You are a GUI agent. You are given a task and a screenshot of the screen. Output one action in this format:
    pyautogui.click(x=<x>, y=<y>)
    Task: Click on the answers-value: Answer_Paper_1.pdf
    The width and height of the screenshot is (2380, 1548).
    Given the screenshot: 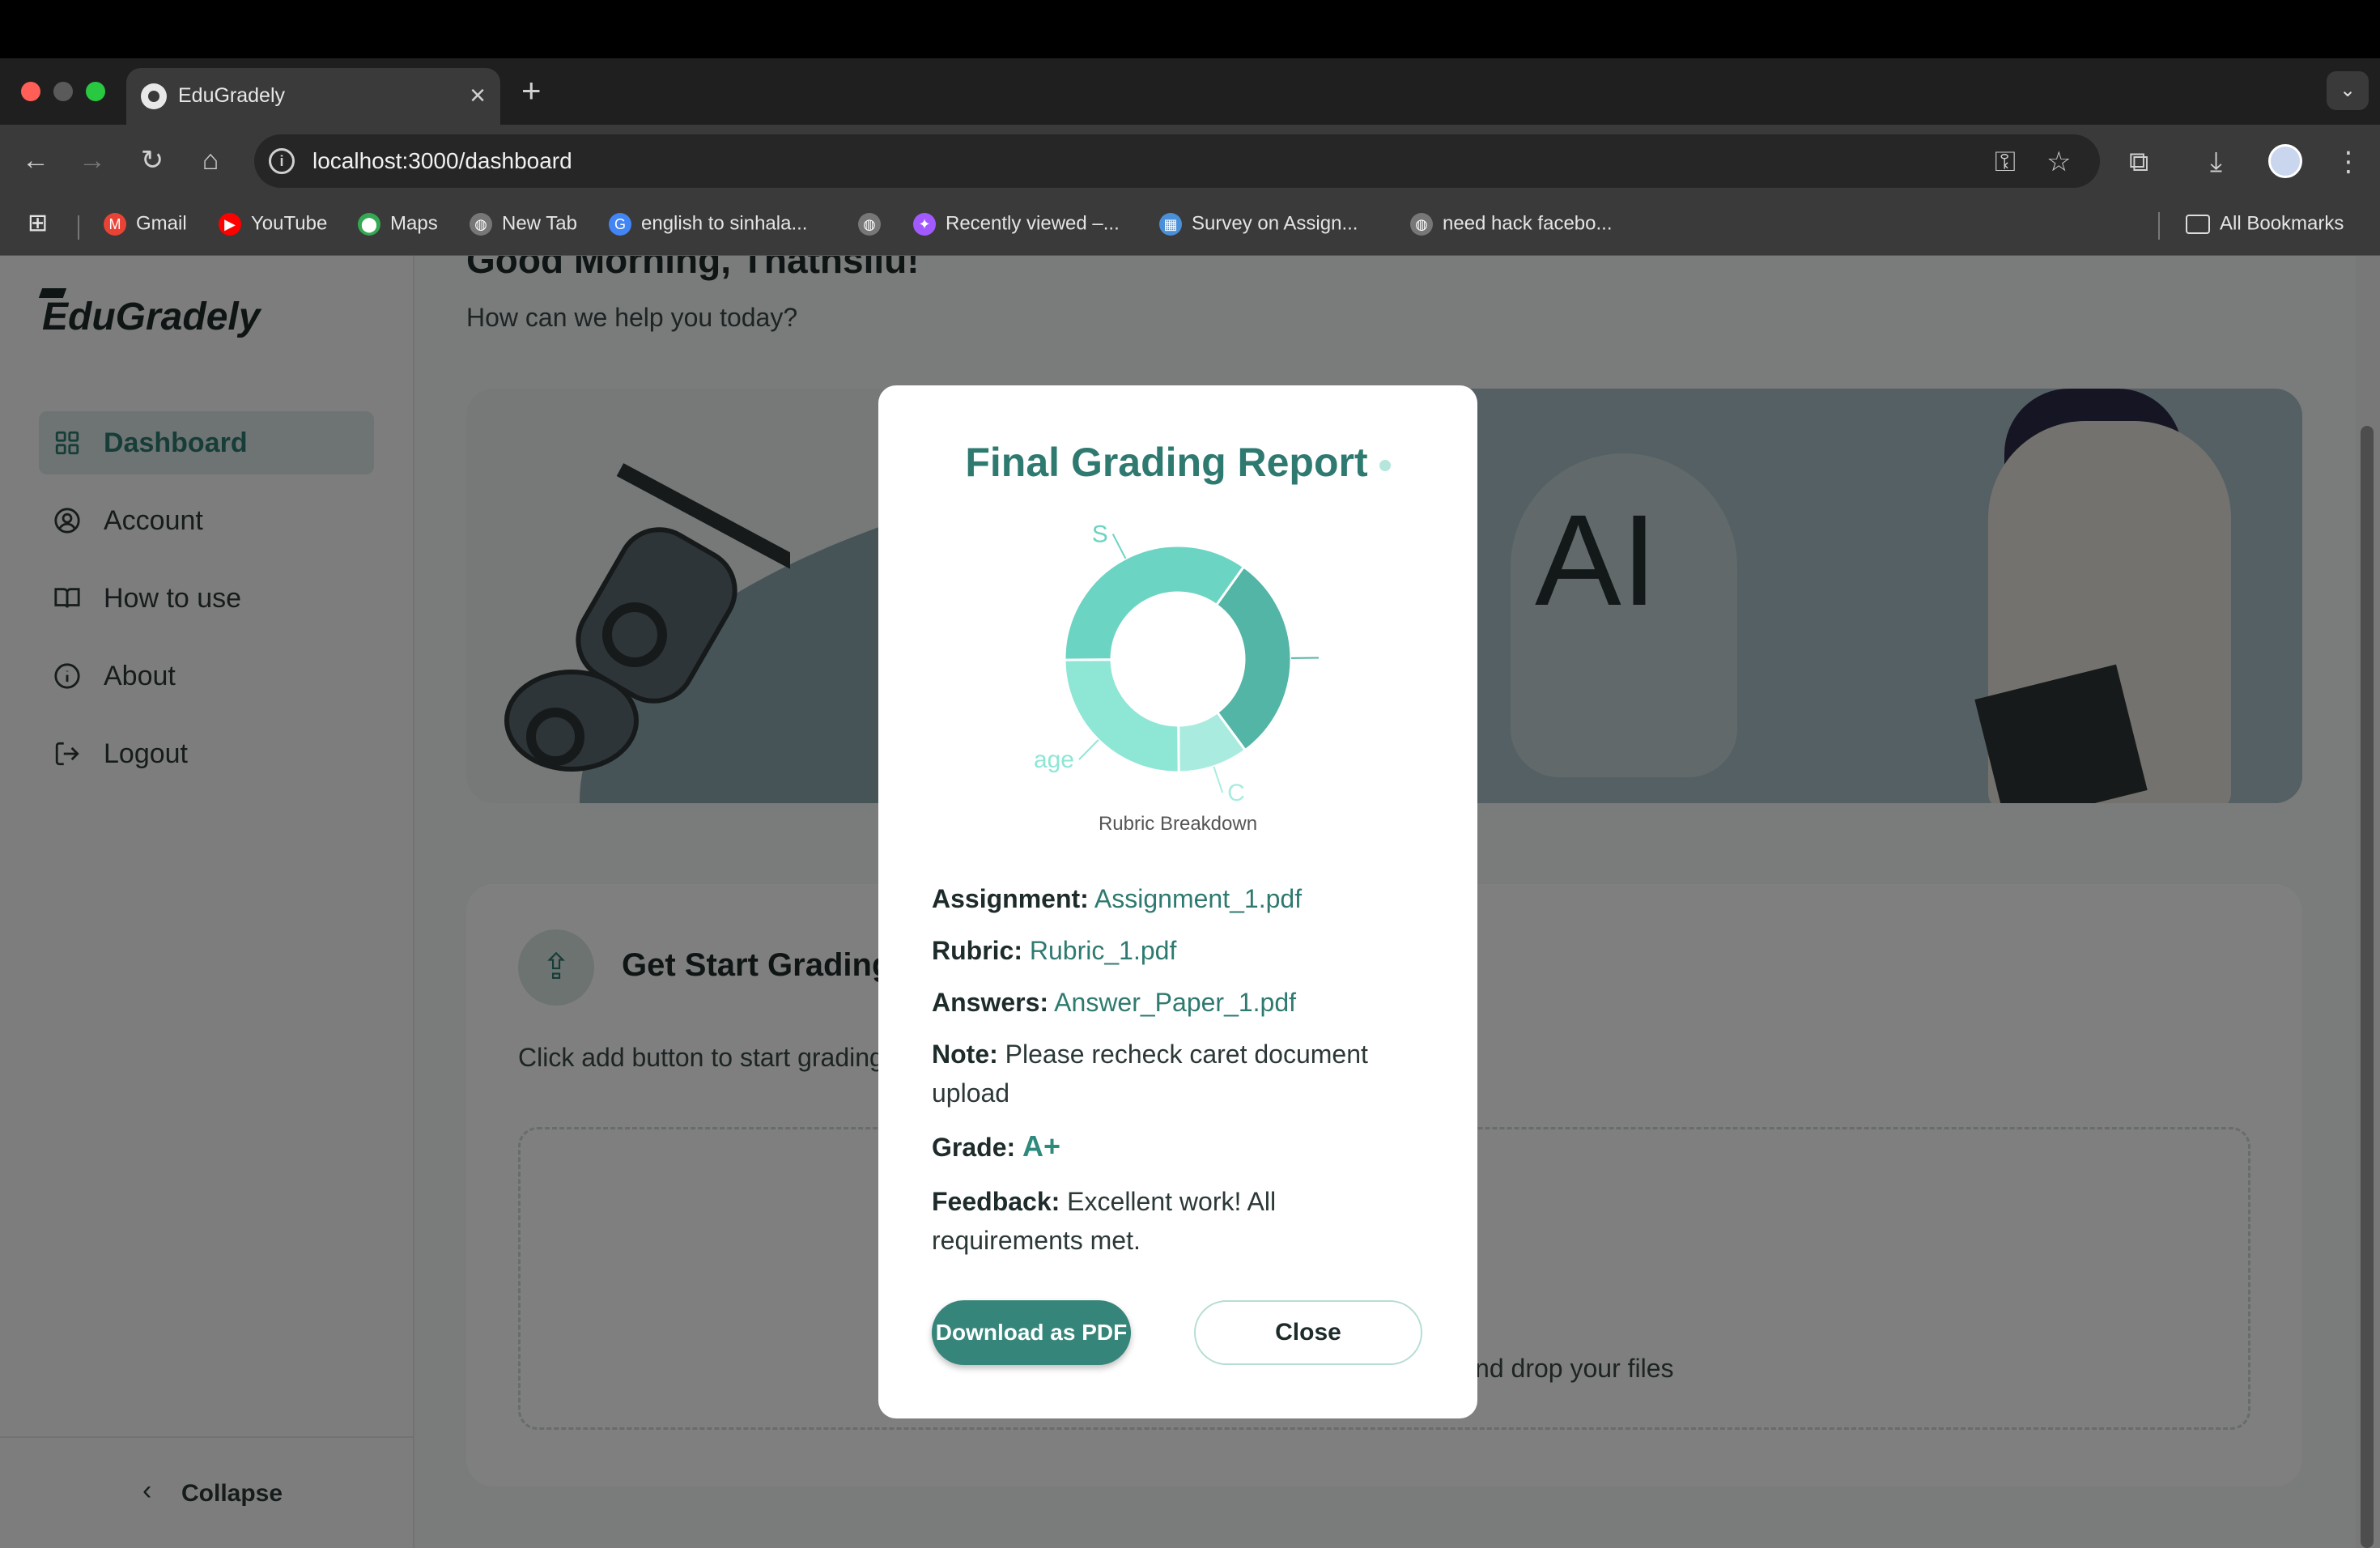 What is the action you would take?
    pyautogui.click(x=1175, y=1002)
    